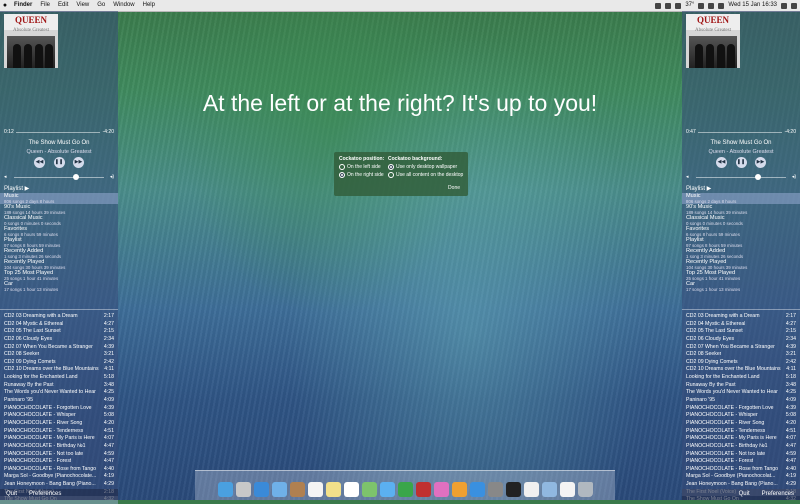  What do you see at coordinates (741, 242) in the screenshot?
I see `playlist-item: Playlist 97 songs 8 hours 59 minutes` at bounding box center [741, 242].